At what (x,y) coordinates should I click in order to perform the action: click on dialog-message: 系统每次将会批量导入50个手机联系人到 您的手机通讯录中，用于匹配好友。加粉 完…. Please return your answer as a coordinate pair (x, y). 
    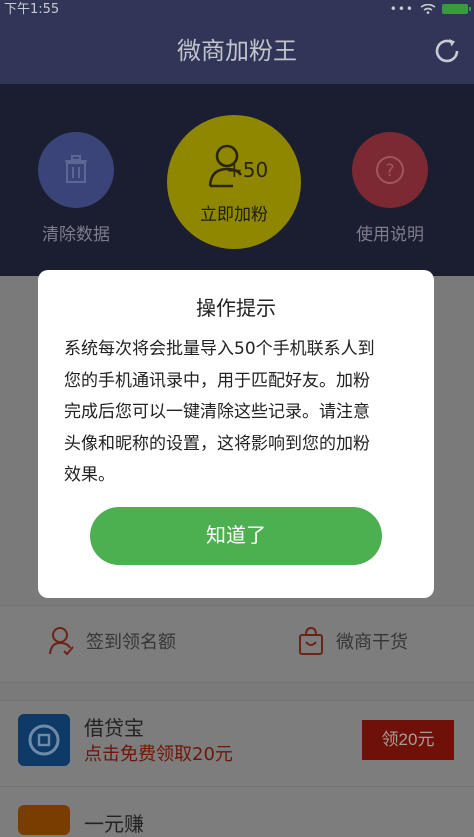
    Looking at the image, I should click on (239, 413).